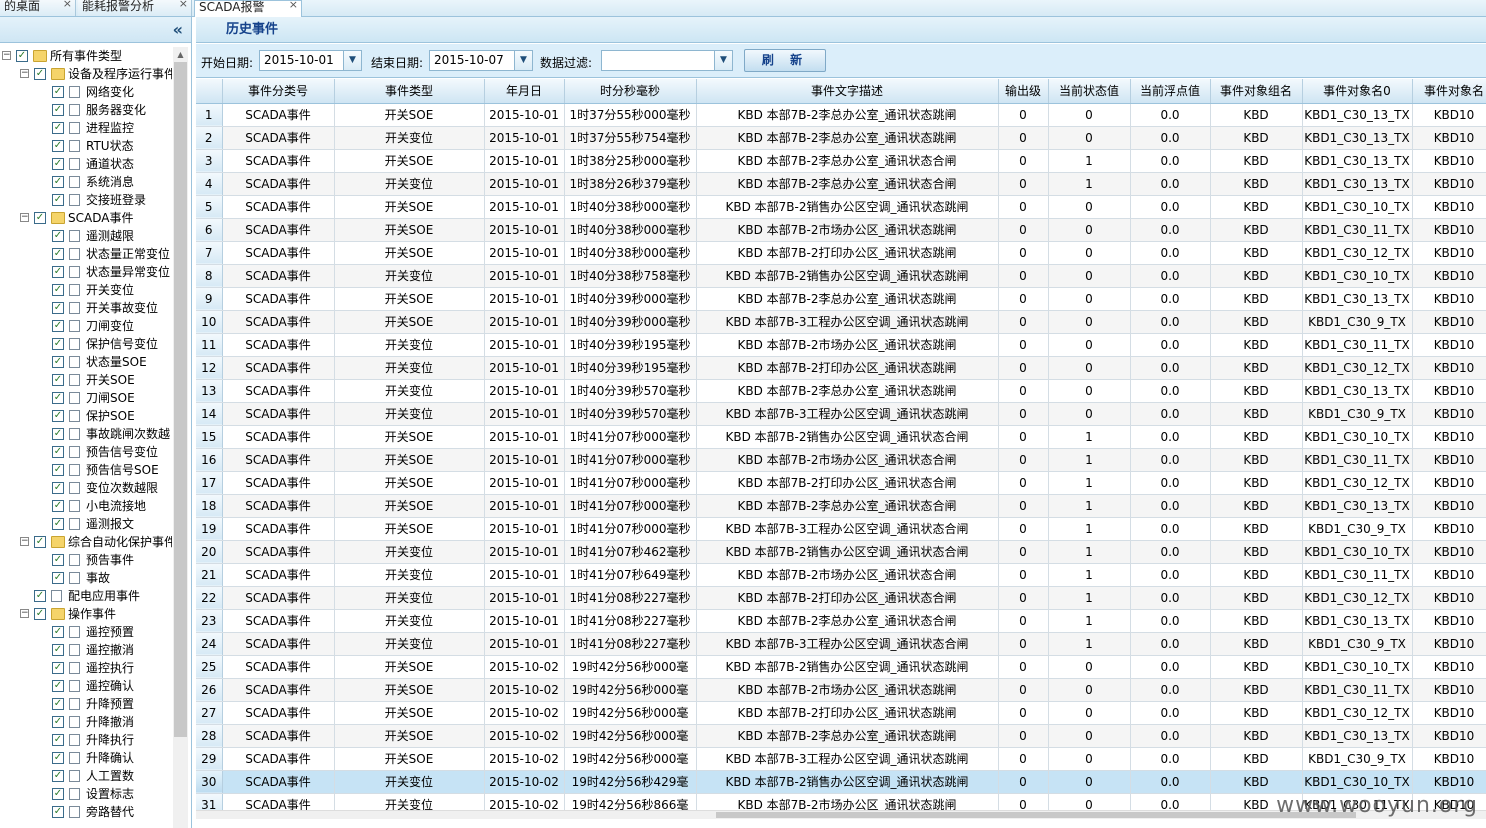  Describe the element at coordinates (86, 200) in the screenshot. I see `tree-node: ✓ 交接班登录` at that location.